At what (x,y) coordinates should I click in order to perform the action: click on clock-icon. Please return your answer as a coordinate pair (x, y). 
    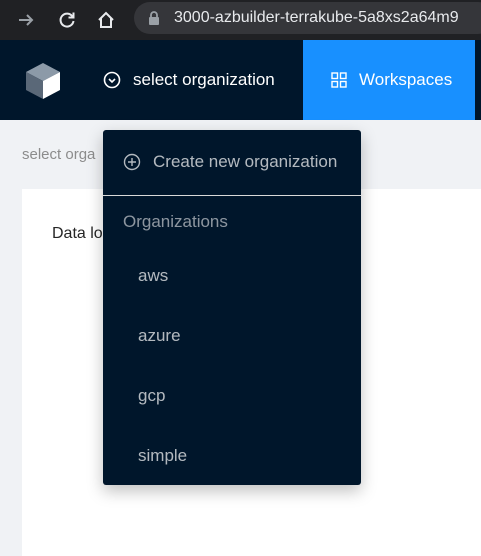
    Looking at the image, I should click on (112, 80).